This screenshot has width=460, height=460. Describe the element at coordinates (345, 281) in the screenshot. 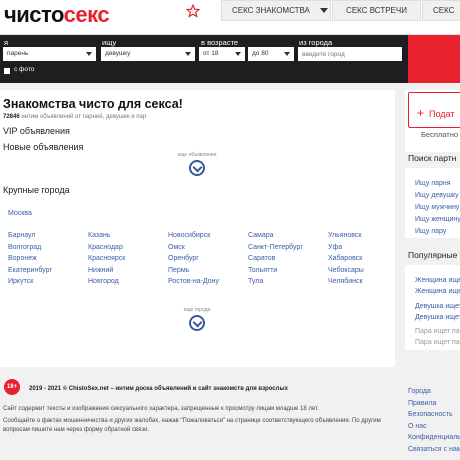

I see `city-link: Челябинск` at that location.